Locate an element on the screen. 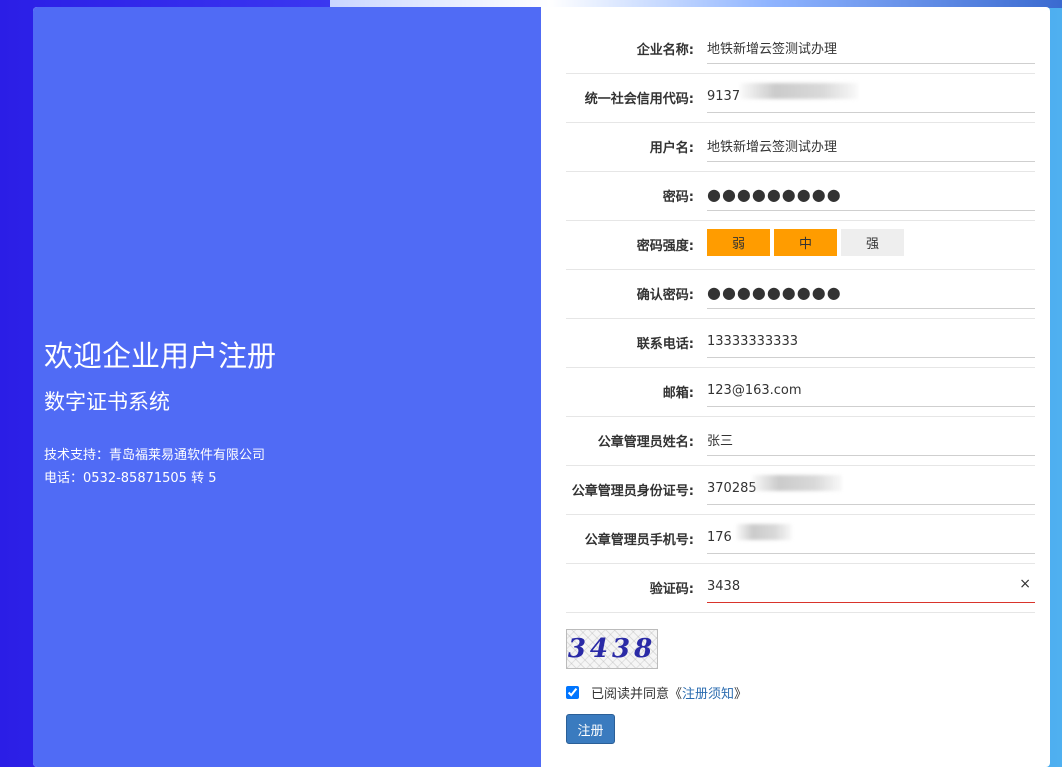 The width and height of the screenshot is (1062, 767). strength-strong: 强 is located at coordinates (872, 242).